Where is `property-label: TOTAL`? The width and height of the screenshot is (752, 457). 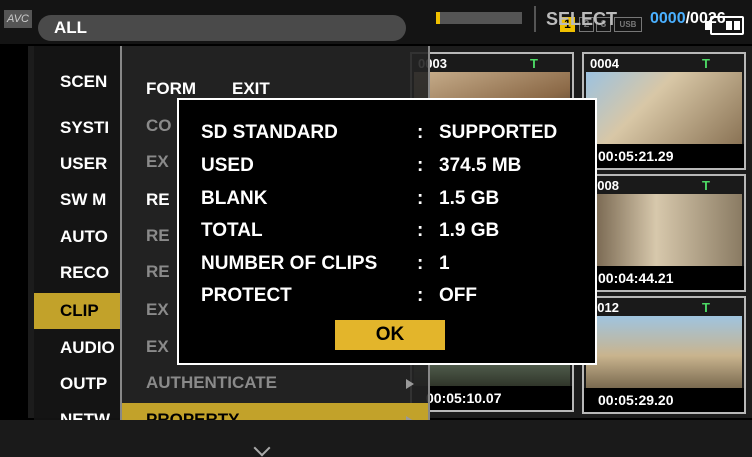
property-label: TOTAL is located at coordinates (232, 230).